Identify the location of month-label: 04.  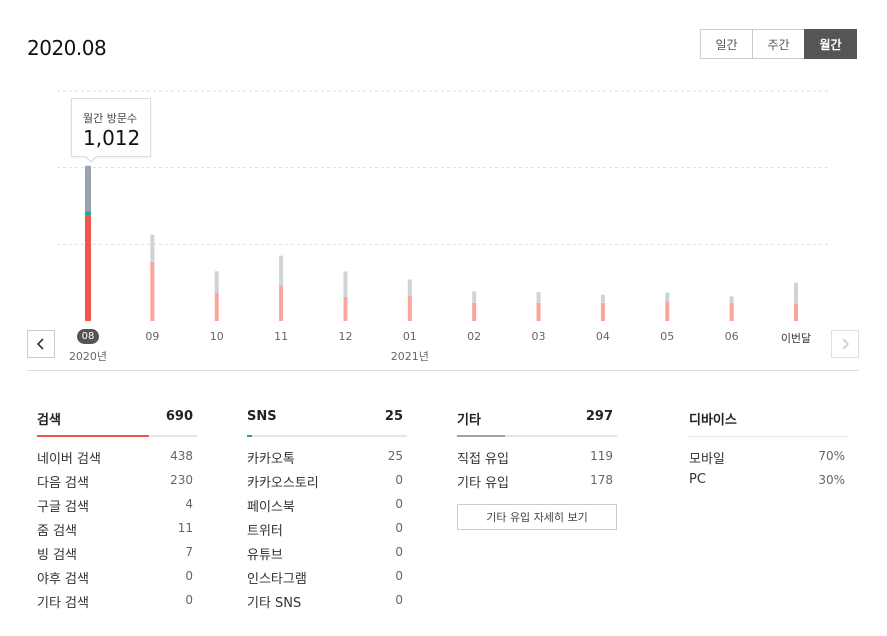
(603, 336).